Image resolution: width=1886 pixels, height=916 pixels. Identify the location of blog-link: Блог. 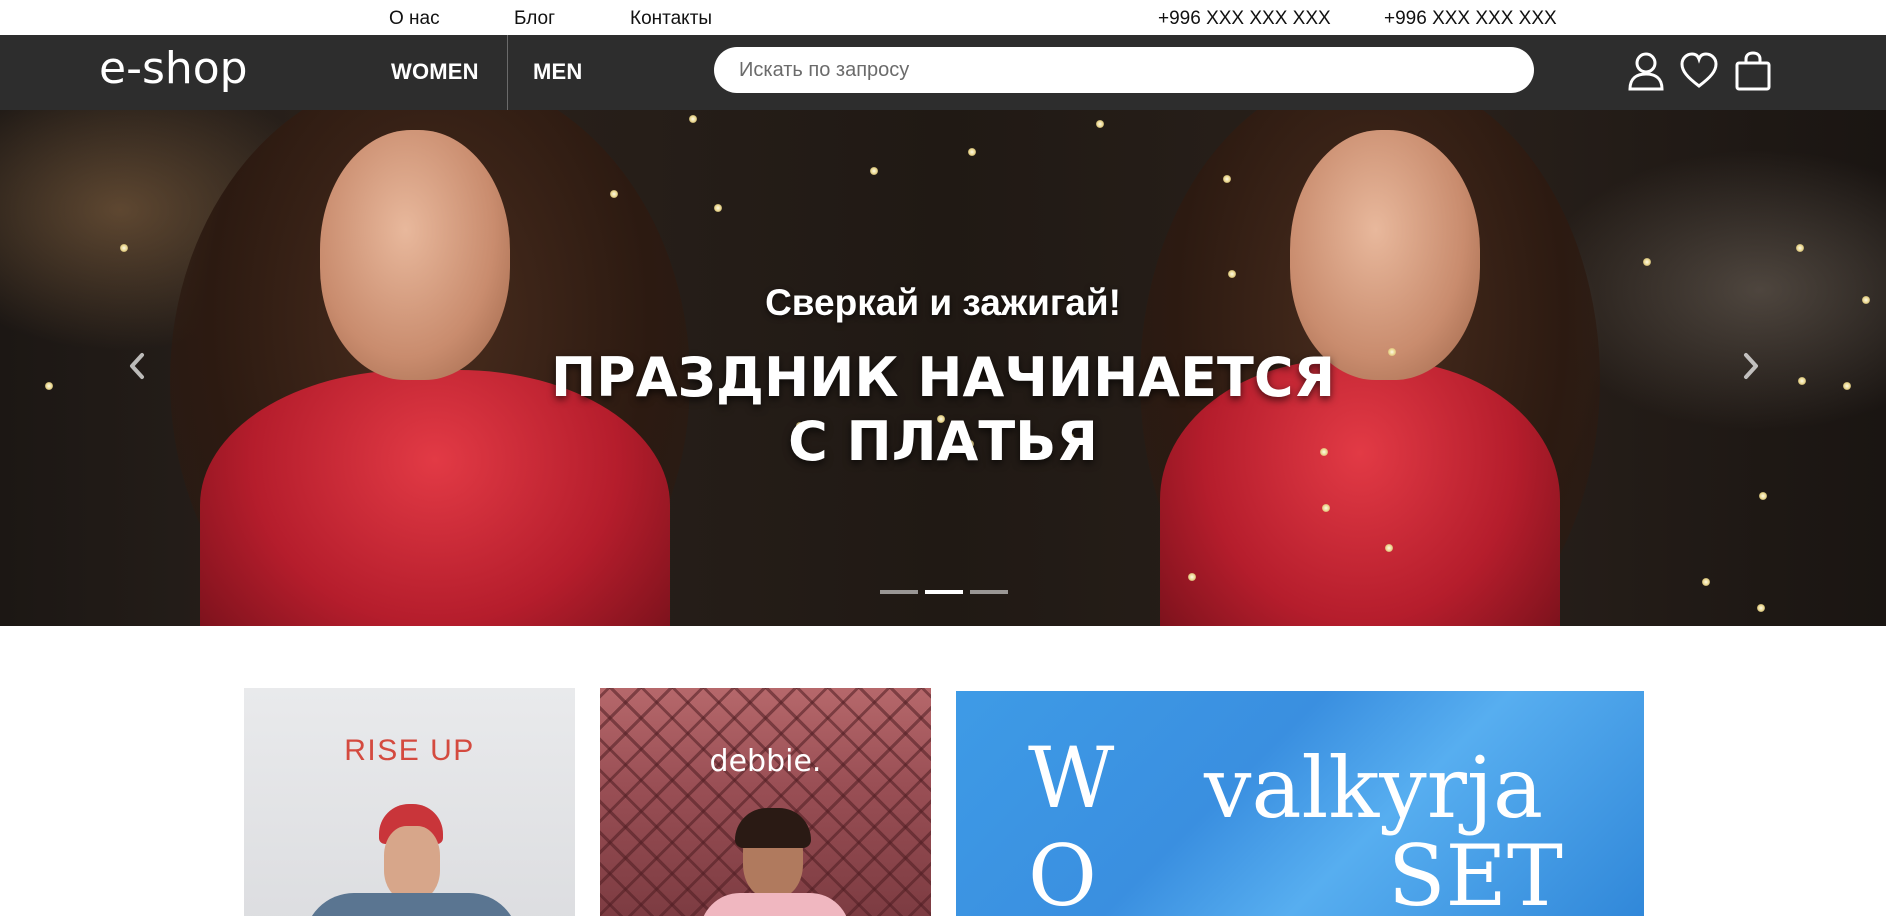
(534, 19).